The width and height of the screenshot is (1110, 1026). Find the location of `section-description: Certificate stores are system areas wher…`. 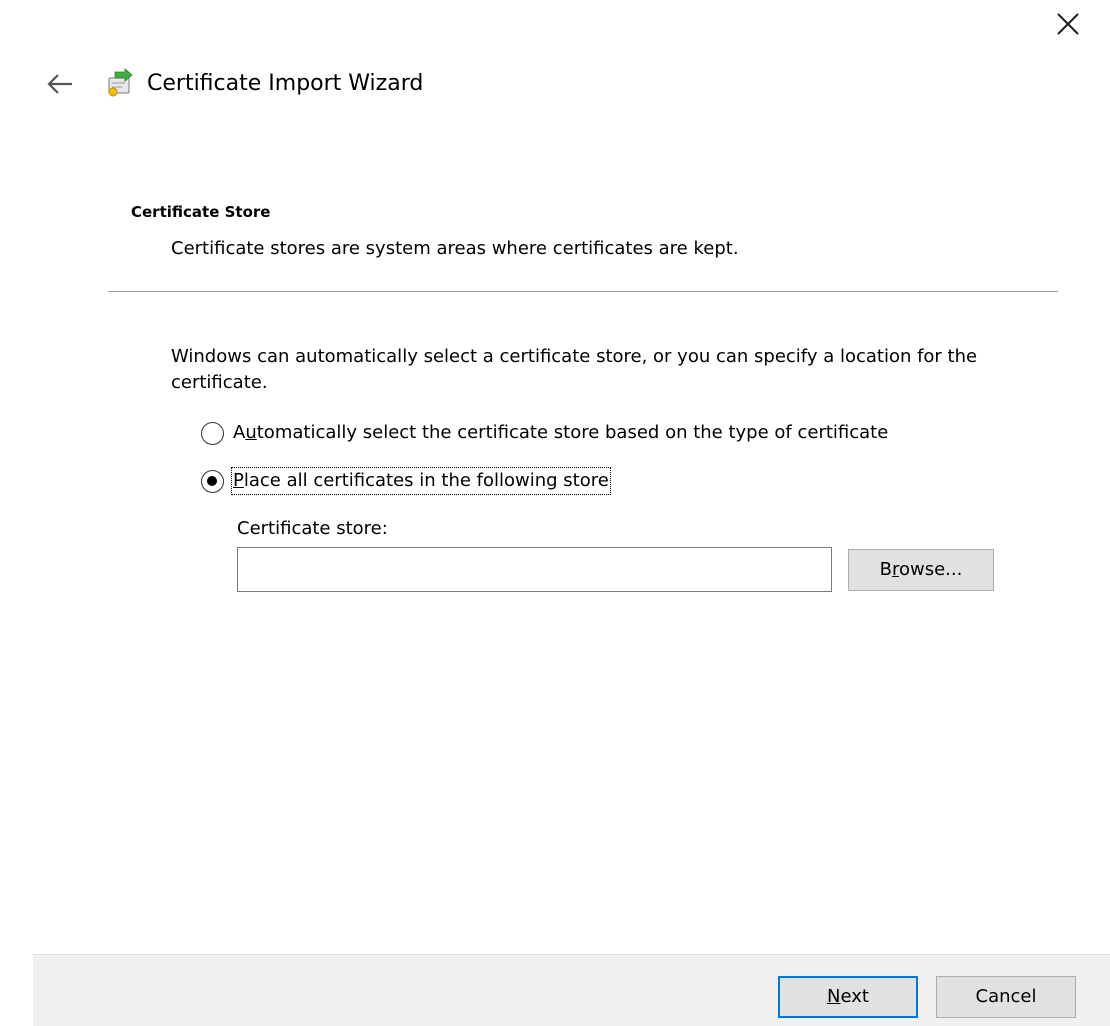

section-description: Certificate stores are system areas wher… is located at coordinates (455, 248).